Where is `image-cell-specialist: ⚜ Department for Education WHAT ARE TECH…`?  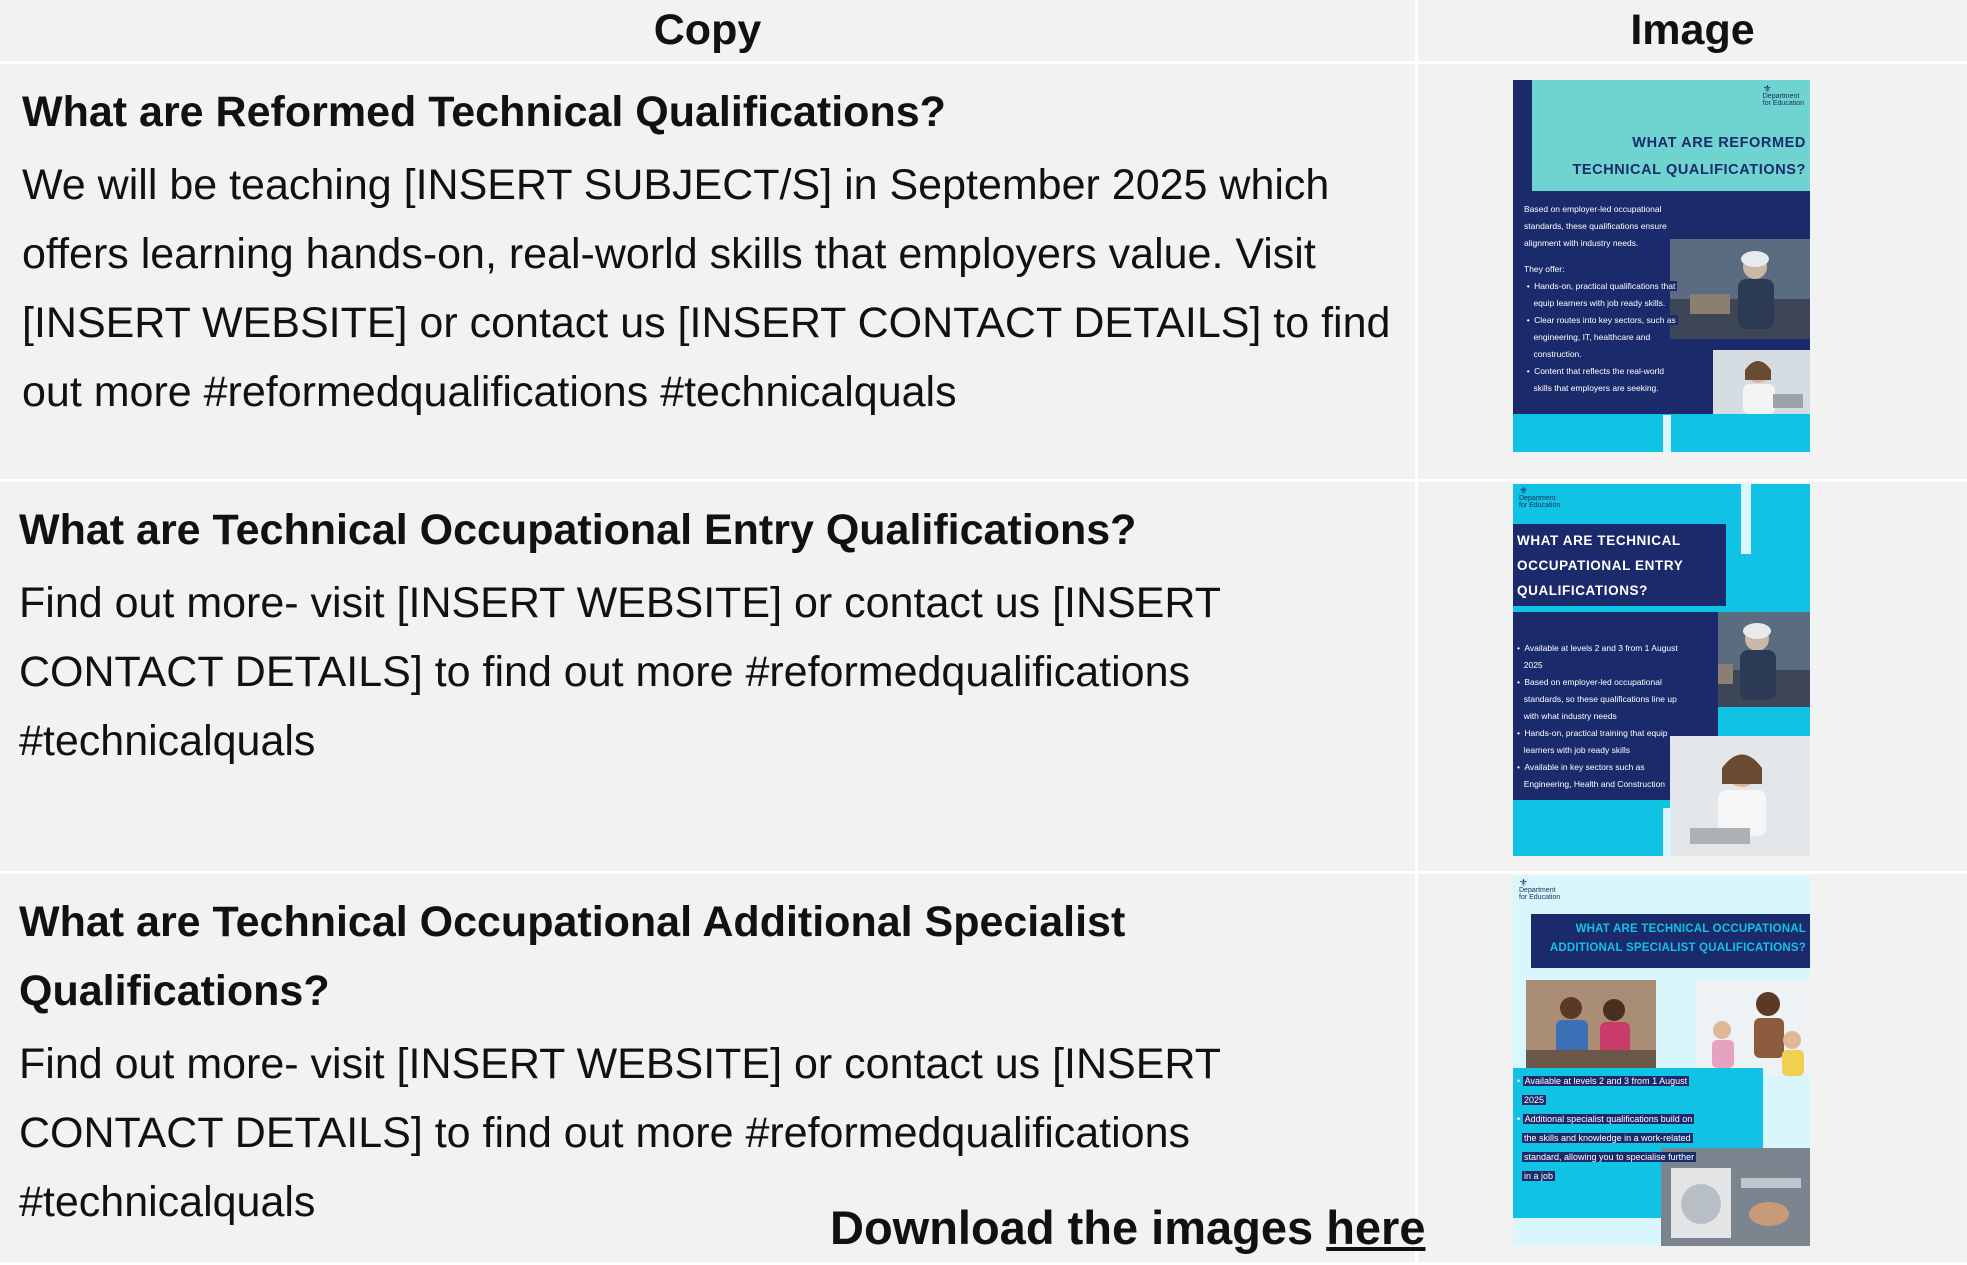
image-cell-specialist: ⚜ Department for Education WHAT ARE TECH… is located at coordinates (1692, 1069).